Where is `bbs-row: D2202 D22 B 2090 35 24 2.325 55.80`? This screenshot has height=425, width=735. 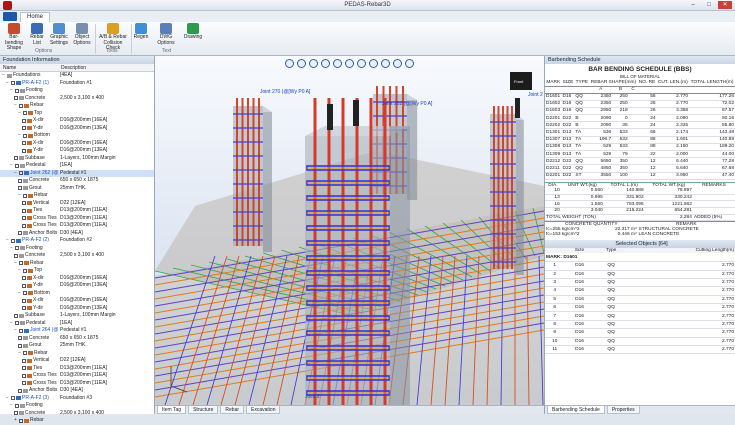
bbs-row: D2202 D22 B 2090 35 24 2.325 55.80 is located at coordinates (640, 125).